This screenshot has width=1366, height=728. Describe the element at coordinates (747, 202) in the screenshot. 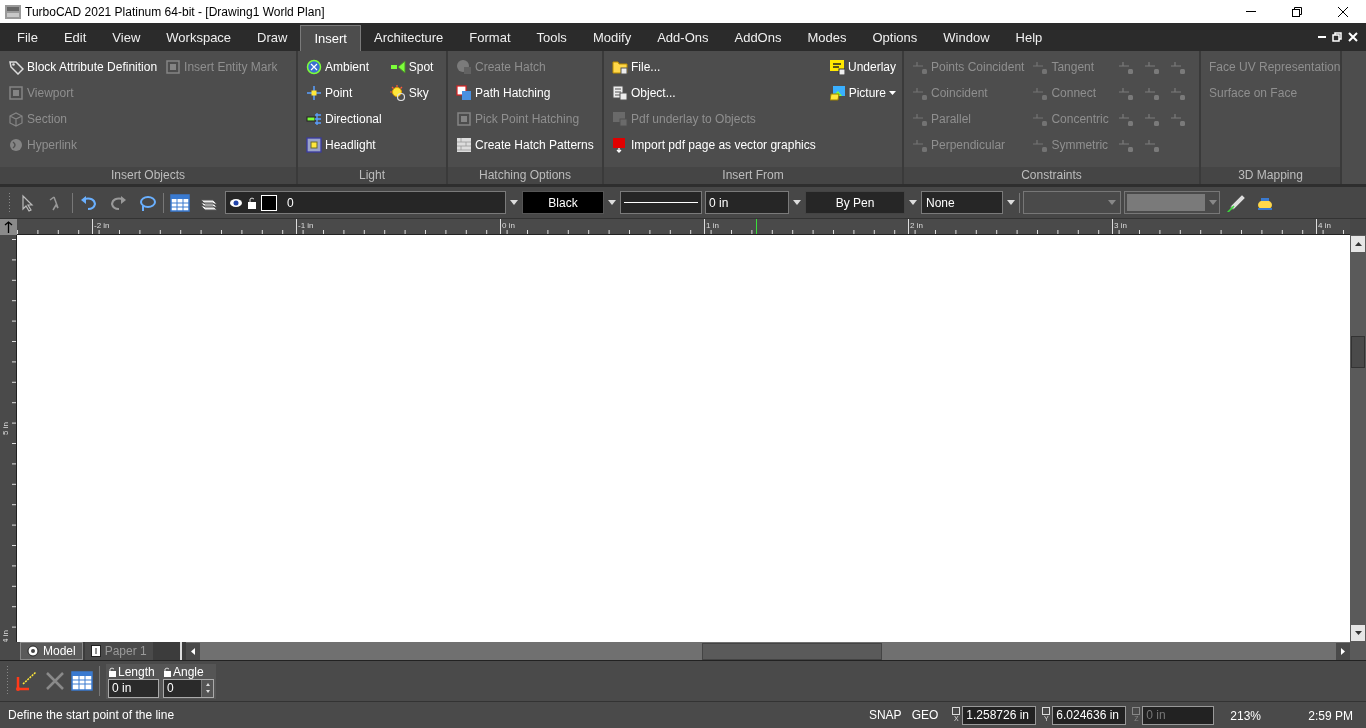

I see `line-width-field: 0 in` at that location.